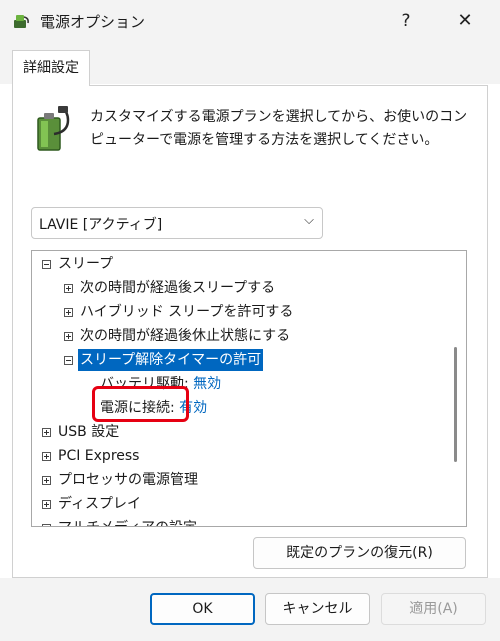 This screenshot has height=641, width=500. What do you see at coordinates (359, 553) in the screenshot?
I see `restore-default-plan-button: 既定のプランの復元(R)` at bounding box center [359, 553].